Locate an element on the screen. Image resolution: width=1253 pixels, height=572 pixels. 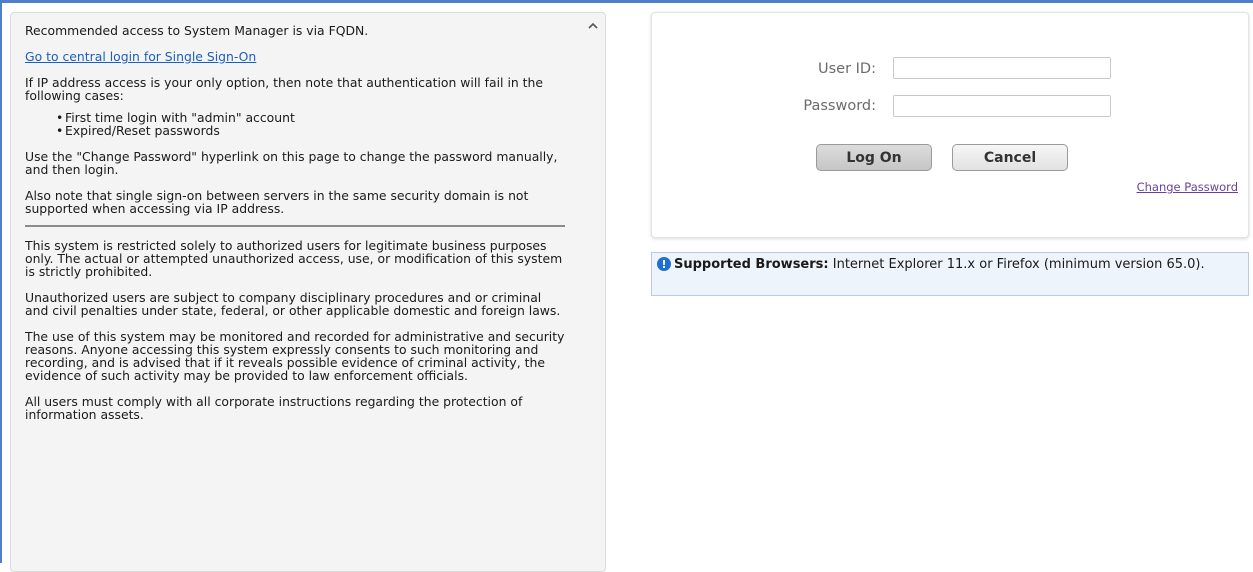
user-id-input is located at coordinates (1002, 68).